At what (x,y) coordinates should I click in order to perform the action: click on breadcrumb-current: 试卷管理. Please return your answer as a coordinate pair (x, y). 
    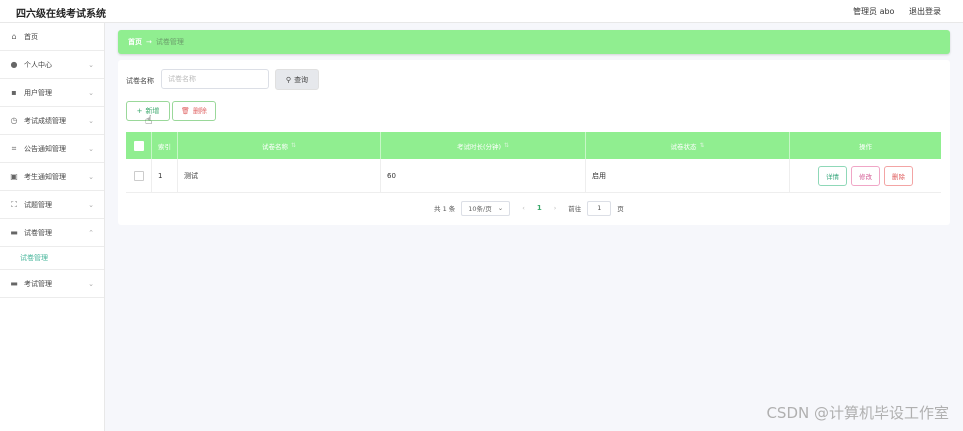
    Looking at the image, I should click on (169, 42).